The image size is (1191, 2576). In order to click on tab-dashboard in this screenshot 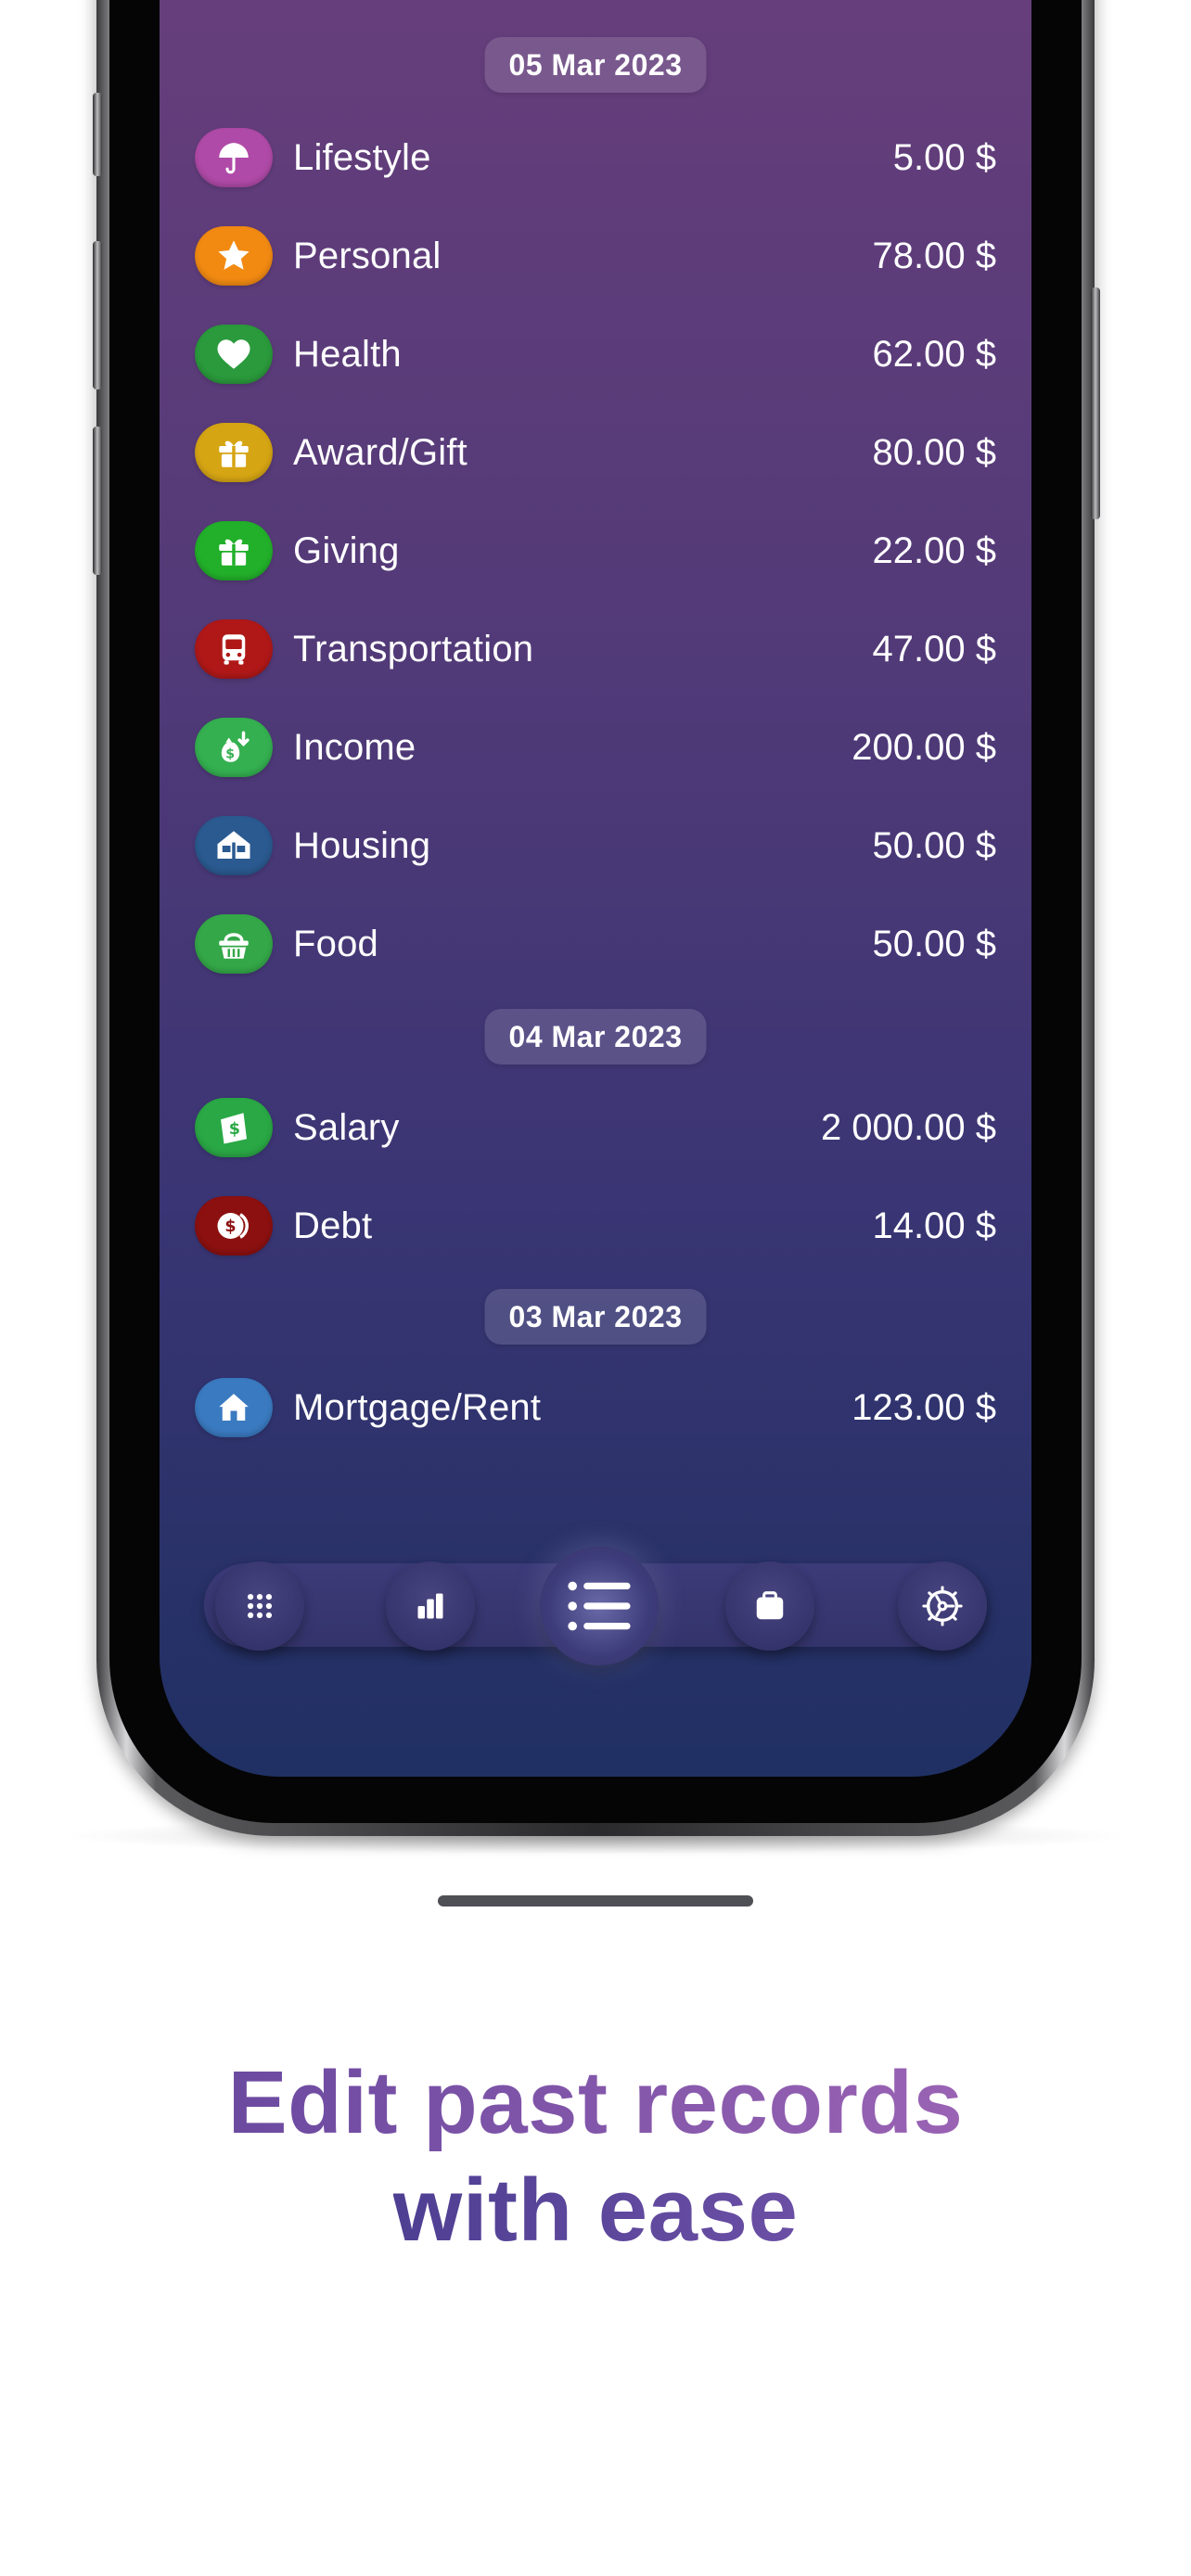, I will do `click(259, 1606)`.